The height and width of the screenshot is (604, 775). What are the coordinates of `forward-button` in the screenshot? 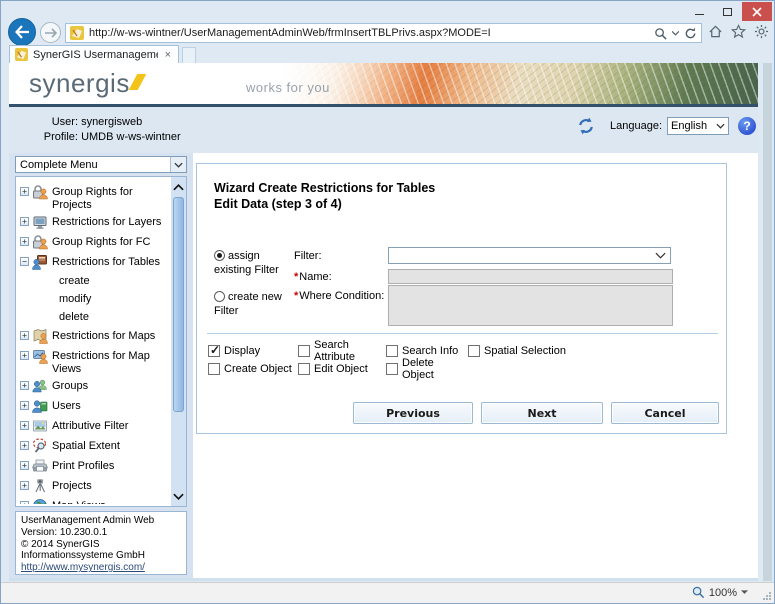 It's located at (50, 32).